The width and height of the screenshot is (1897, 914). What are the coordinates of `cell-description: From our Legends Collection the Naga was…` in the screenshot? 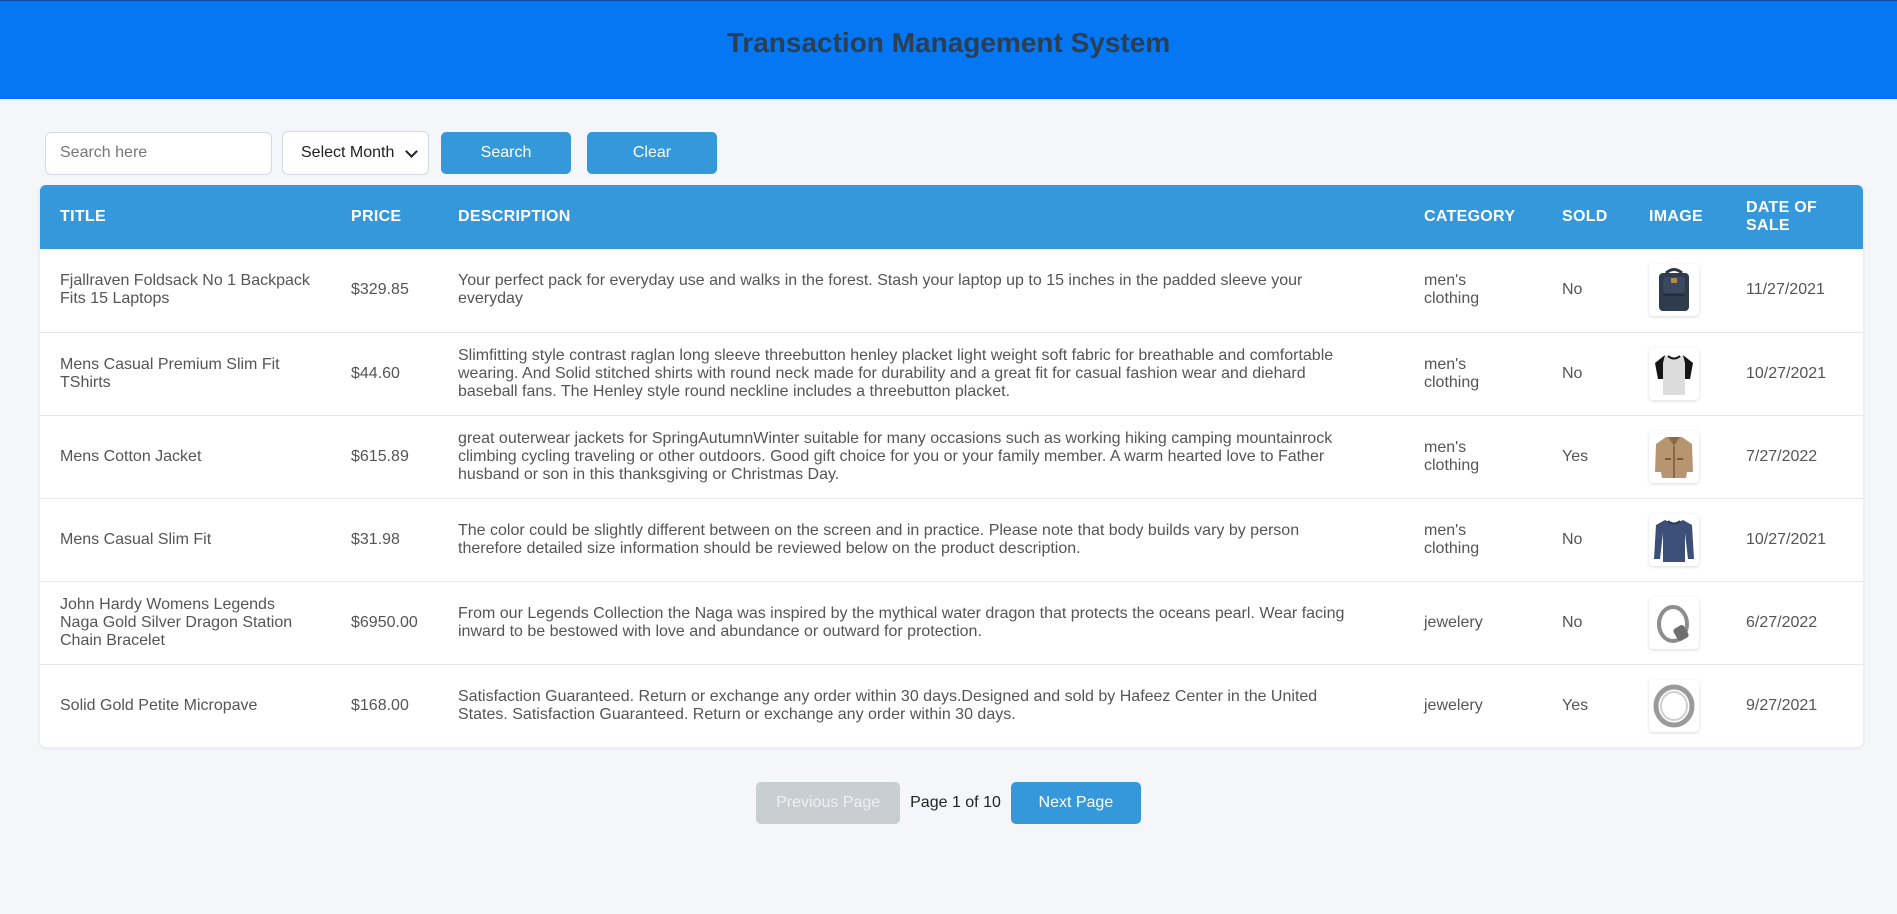 It's located at (901, 622).